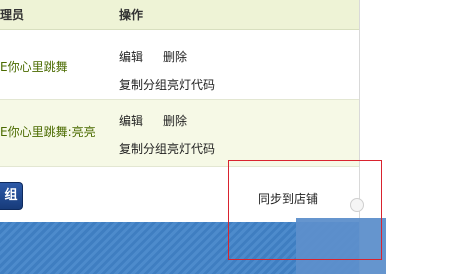 This screenshot has width=450, height=274. What do you see at coordinates (131, 15) in the screenshot?
I see `column-header-operations: 操作` at bounding box center [131, 15].